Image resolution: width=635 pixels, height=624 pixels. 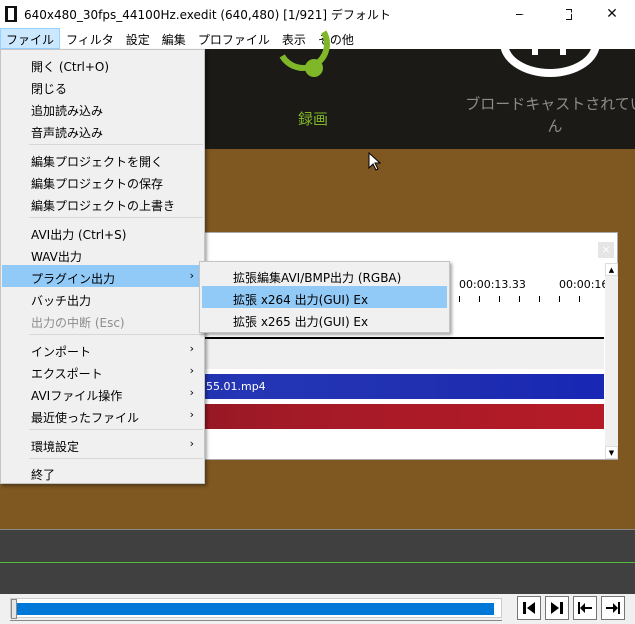 I want to click on menu-item-preferences: 環境設定 ›, so click(x=103, y=444).